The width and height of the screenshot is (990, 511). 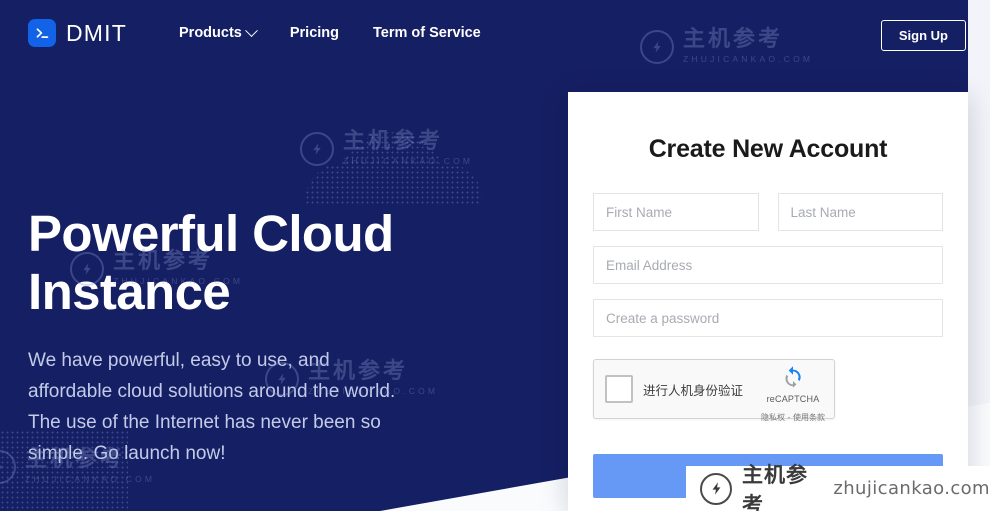 I want to click on nav-item-term-of-service: Term of Service, so click(x=427, y=33).